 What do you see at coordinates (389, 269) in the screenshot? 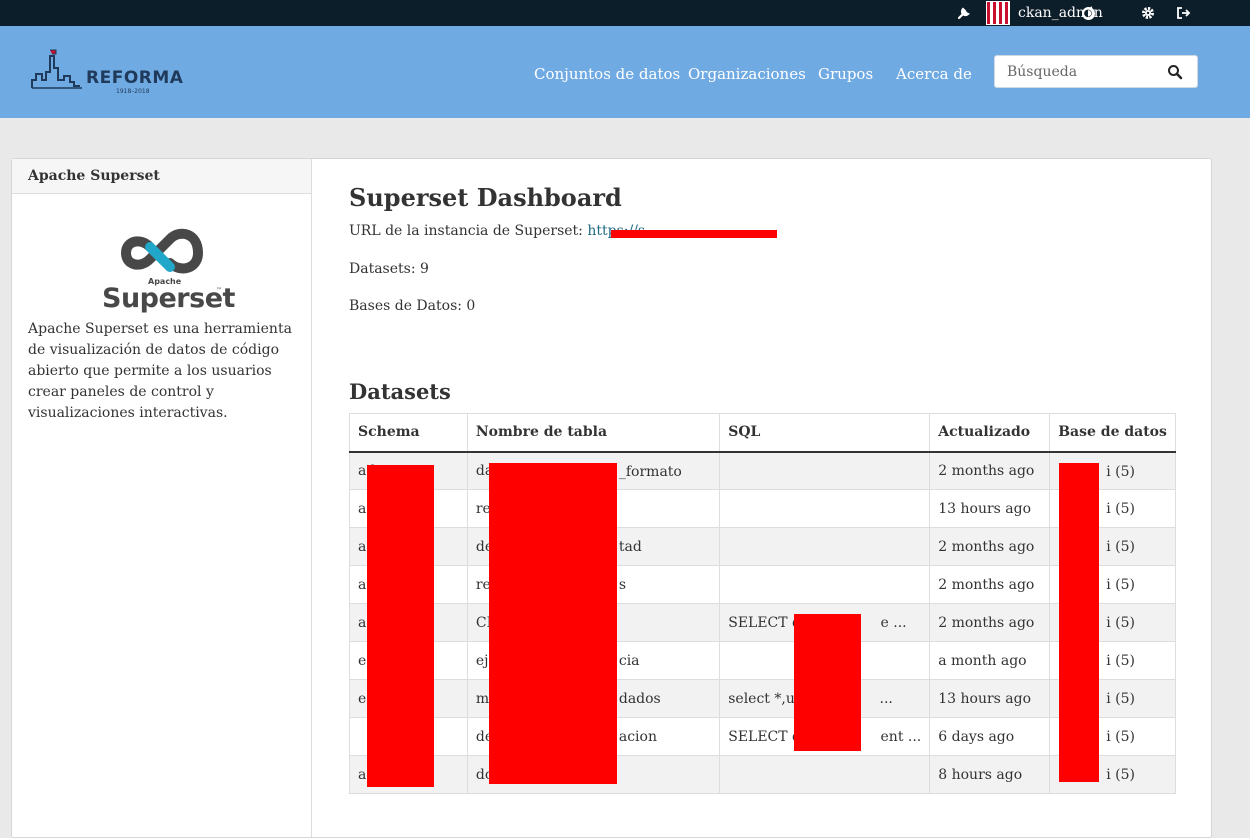
I see `datasets-count: Datasets: 9` at bounding box center [389, 269].